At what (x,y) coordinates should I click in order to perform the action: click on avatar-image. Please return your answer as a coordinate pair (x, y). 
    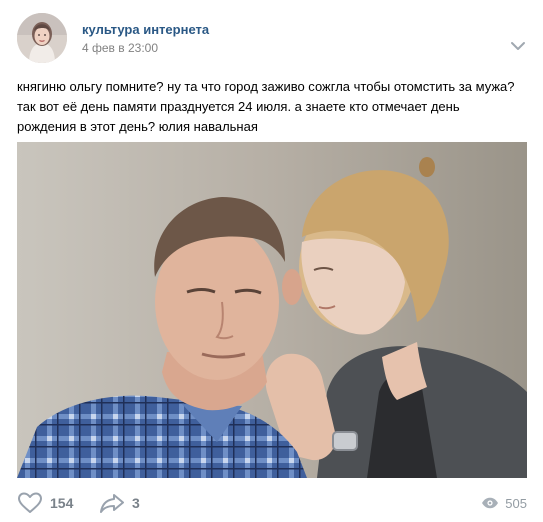
    Looking at the image, I should click on (42, 38).